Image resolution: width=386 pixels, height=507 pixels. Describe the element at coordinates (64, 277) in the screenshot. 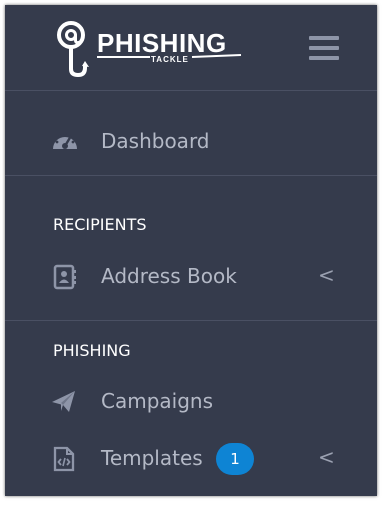

I see `address-book-icon` at that location.